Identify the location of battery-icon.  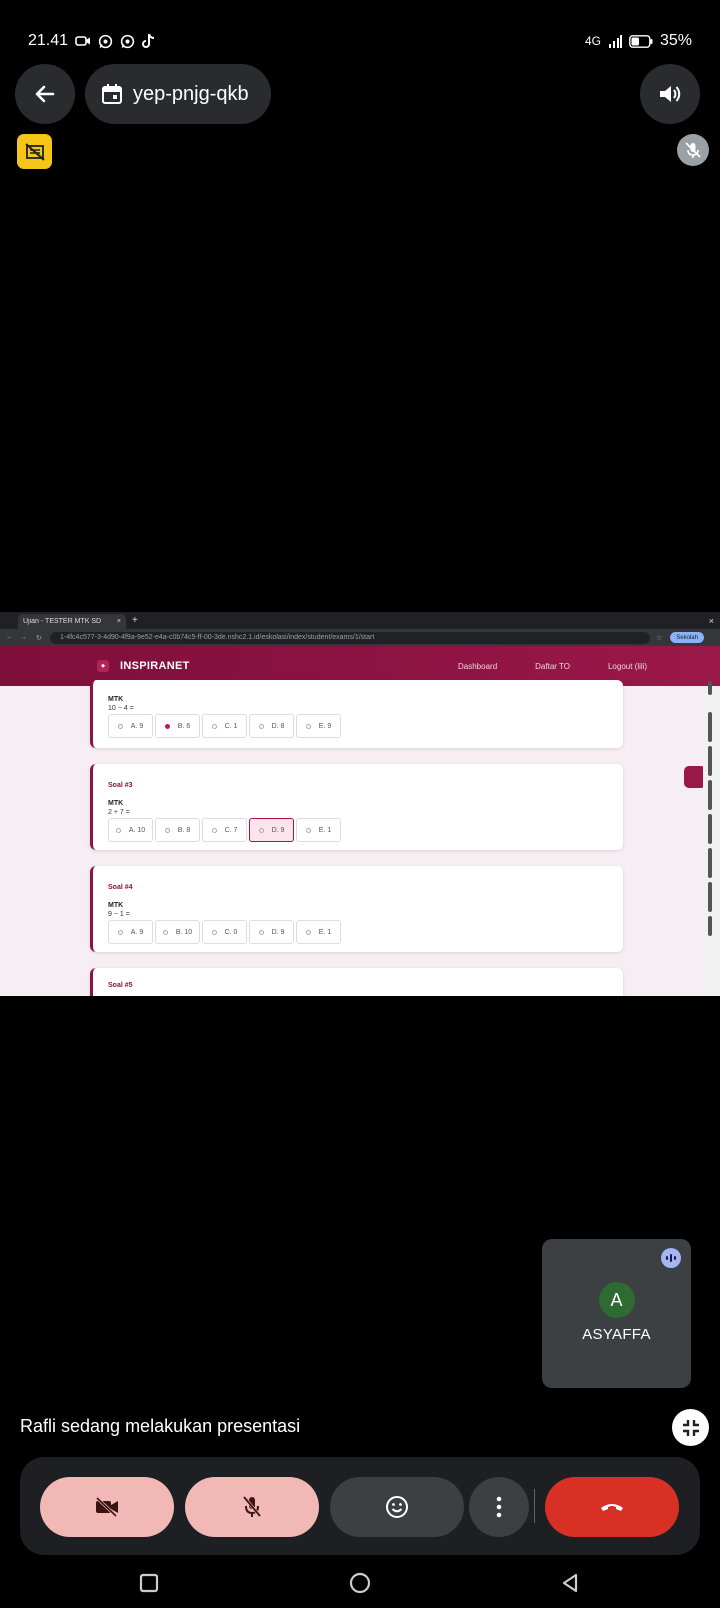
(641, 41).